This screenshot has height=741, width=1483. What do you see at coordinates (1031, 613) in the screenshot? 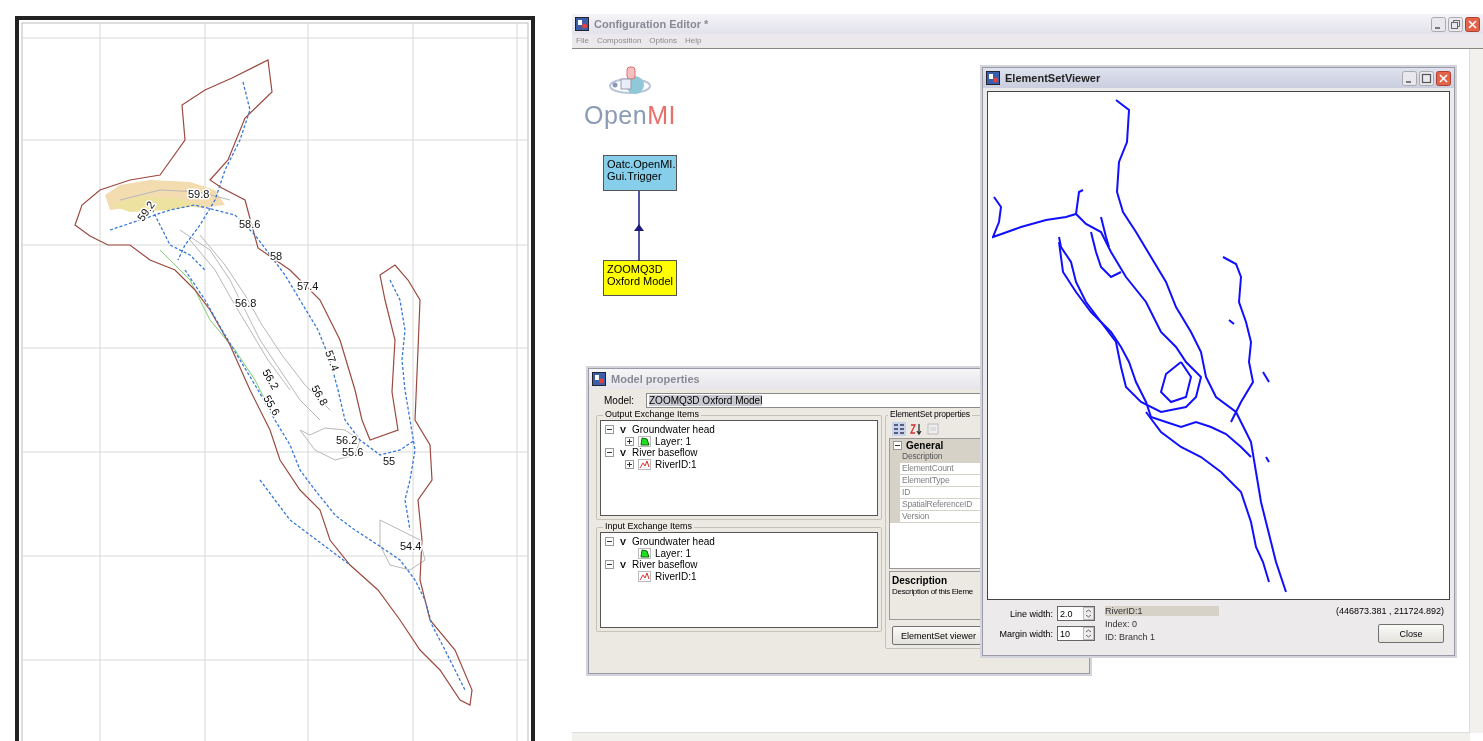
I see `field-label: Line width:` at bounding box center [1031, 613].